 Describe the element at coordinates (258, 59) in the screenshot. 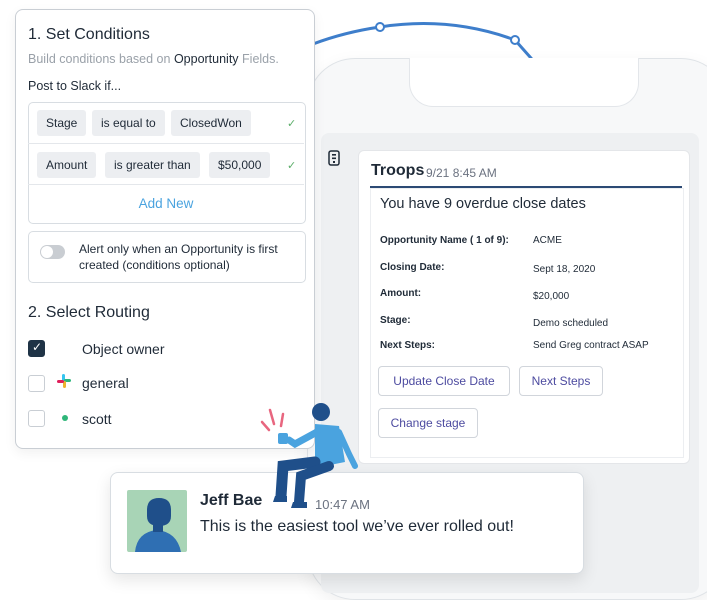

I see `subtitle-suffix: Fields.` at that location.